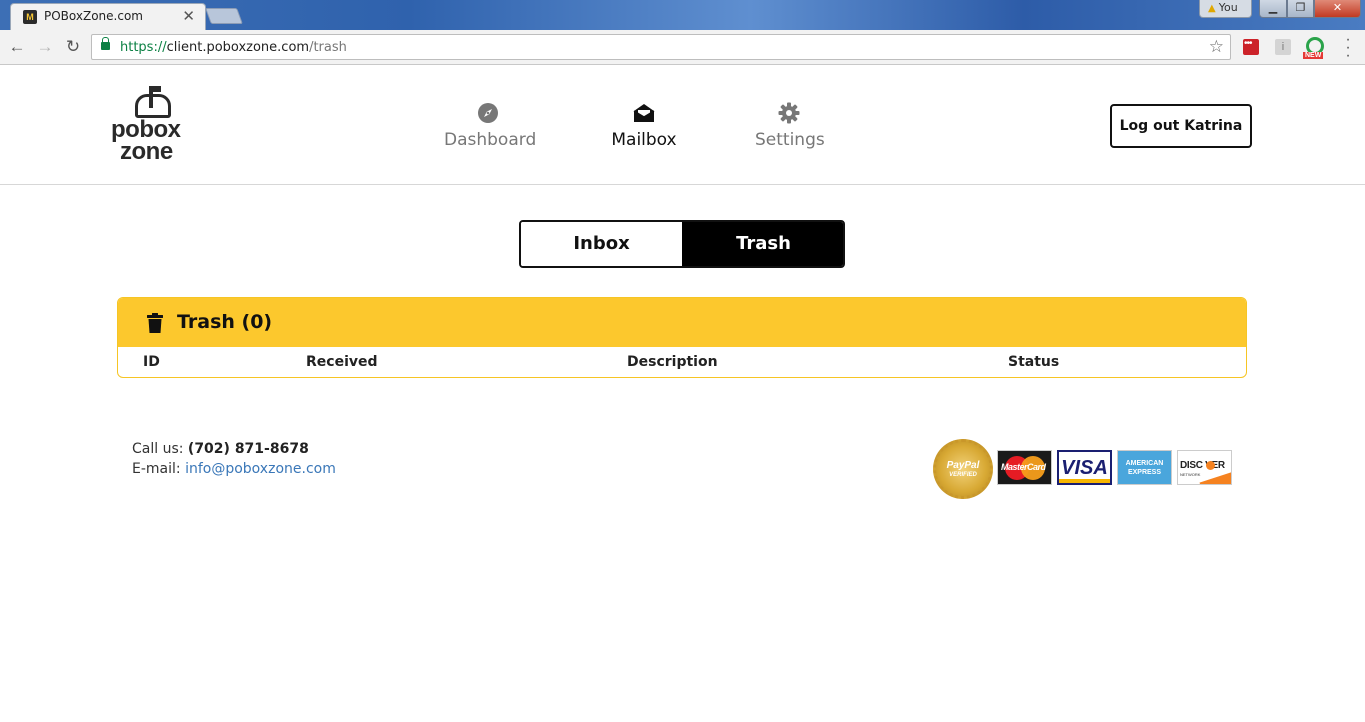 This screenshot has height=722, width=1365. I want to click on info-extension-icon: i, so click(1283, 47).